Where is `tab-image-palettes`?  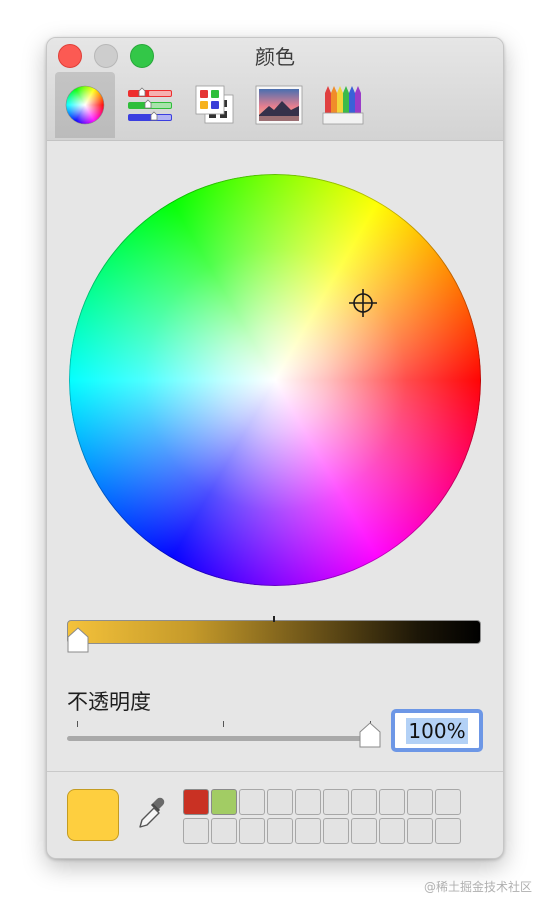
tab-image-palettes is located at coordinates (279, 105).